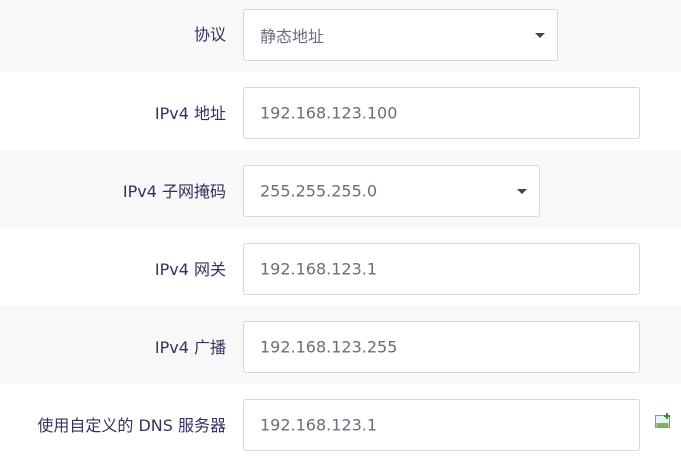  I want to click on protocol-label: 协议, so click(209, 34).